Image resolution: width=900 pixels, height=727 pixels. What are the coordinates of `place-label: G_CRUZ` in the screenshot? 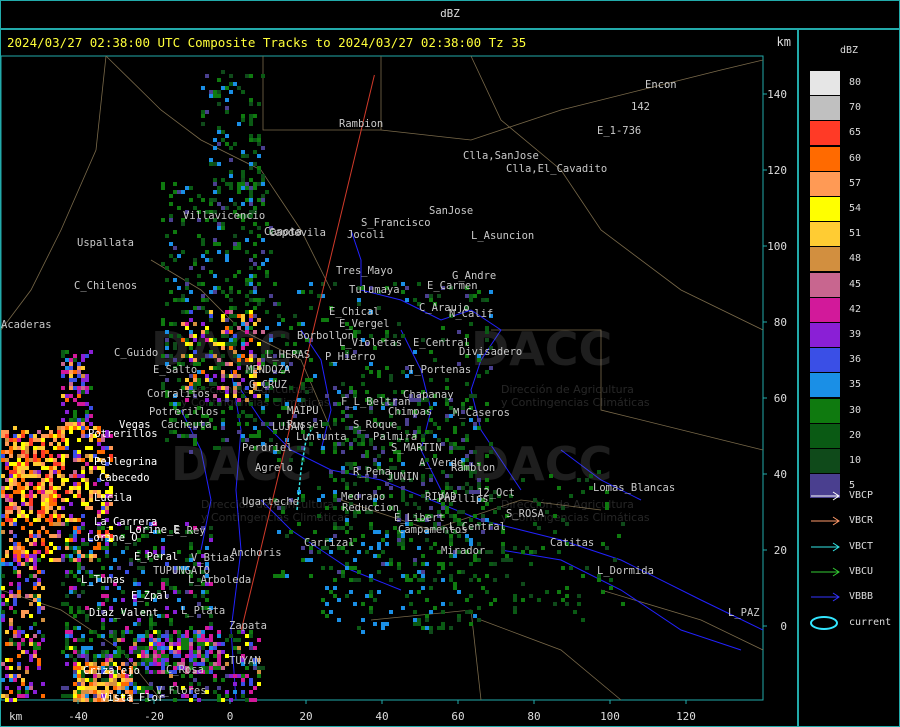 It's located at (268, 385).